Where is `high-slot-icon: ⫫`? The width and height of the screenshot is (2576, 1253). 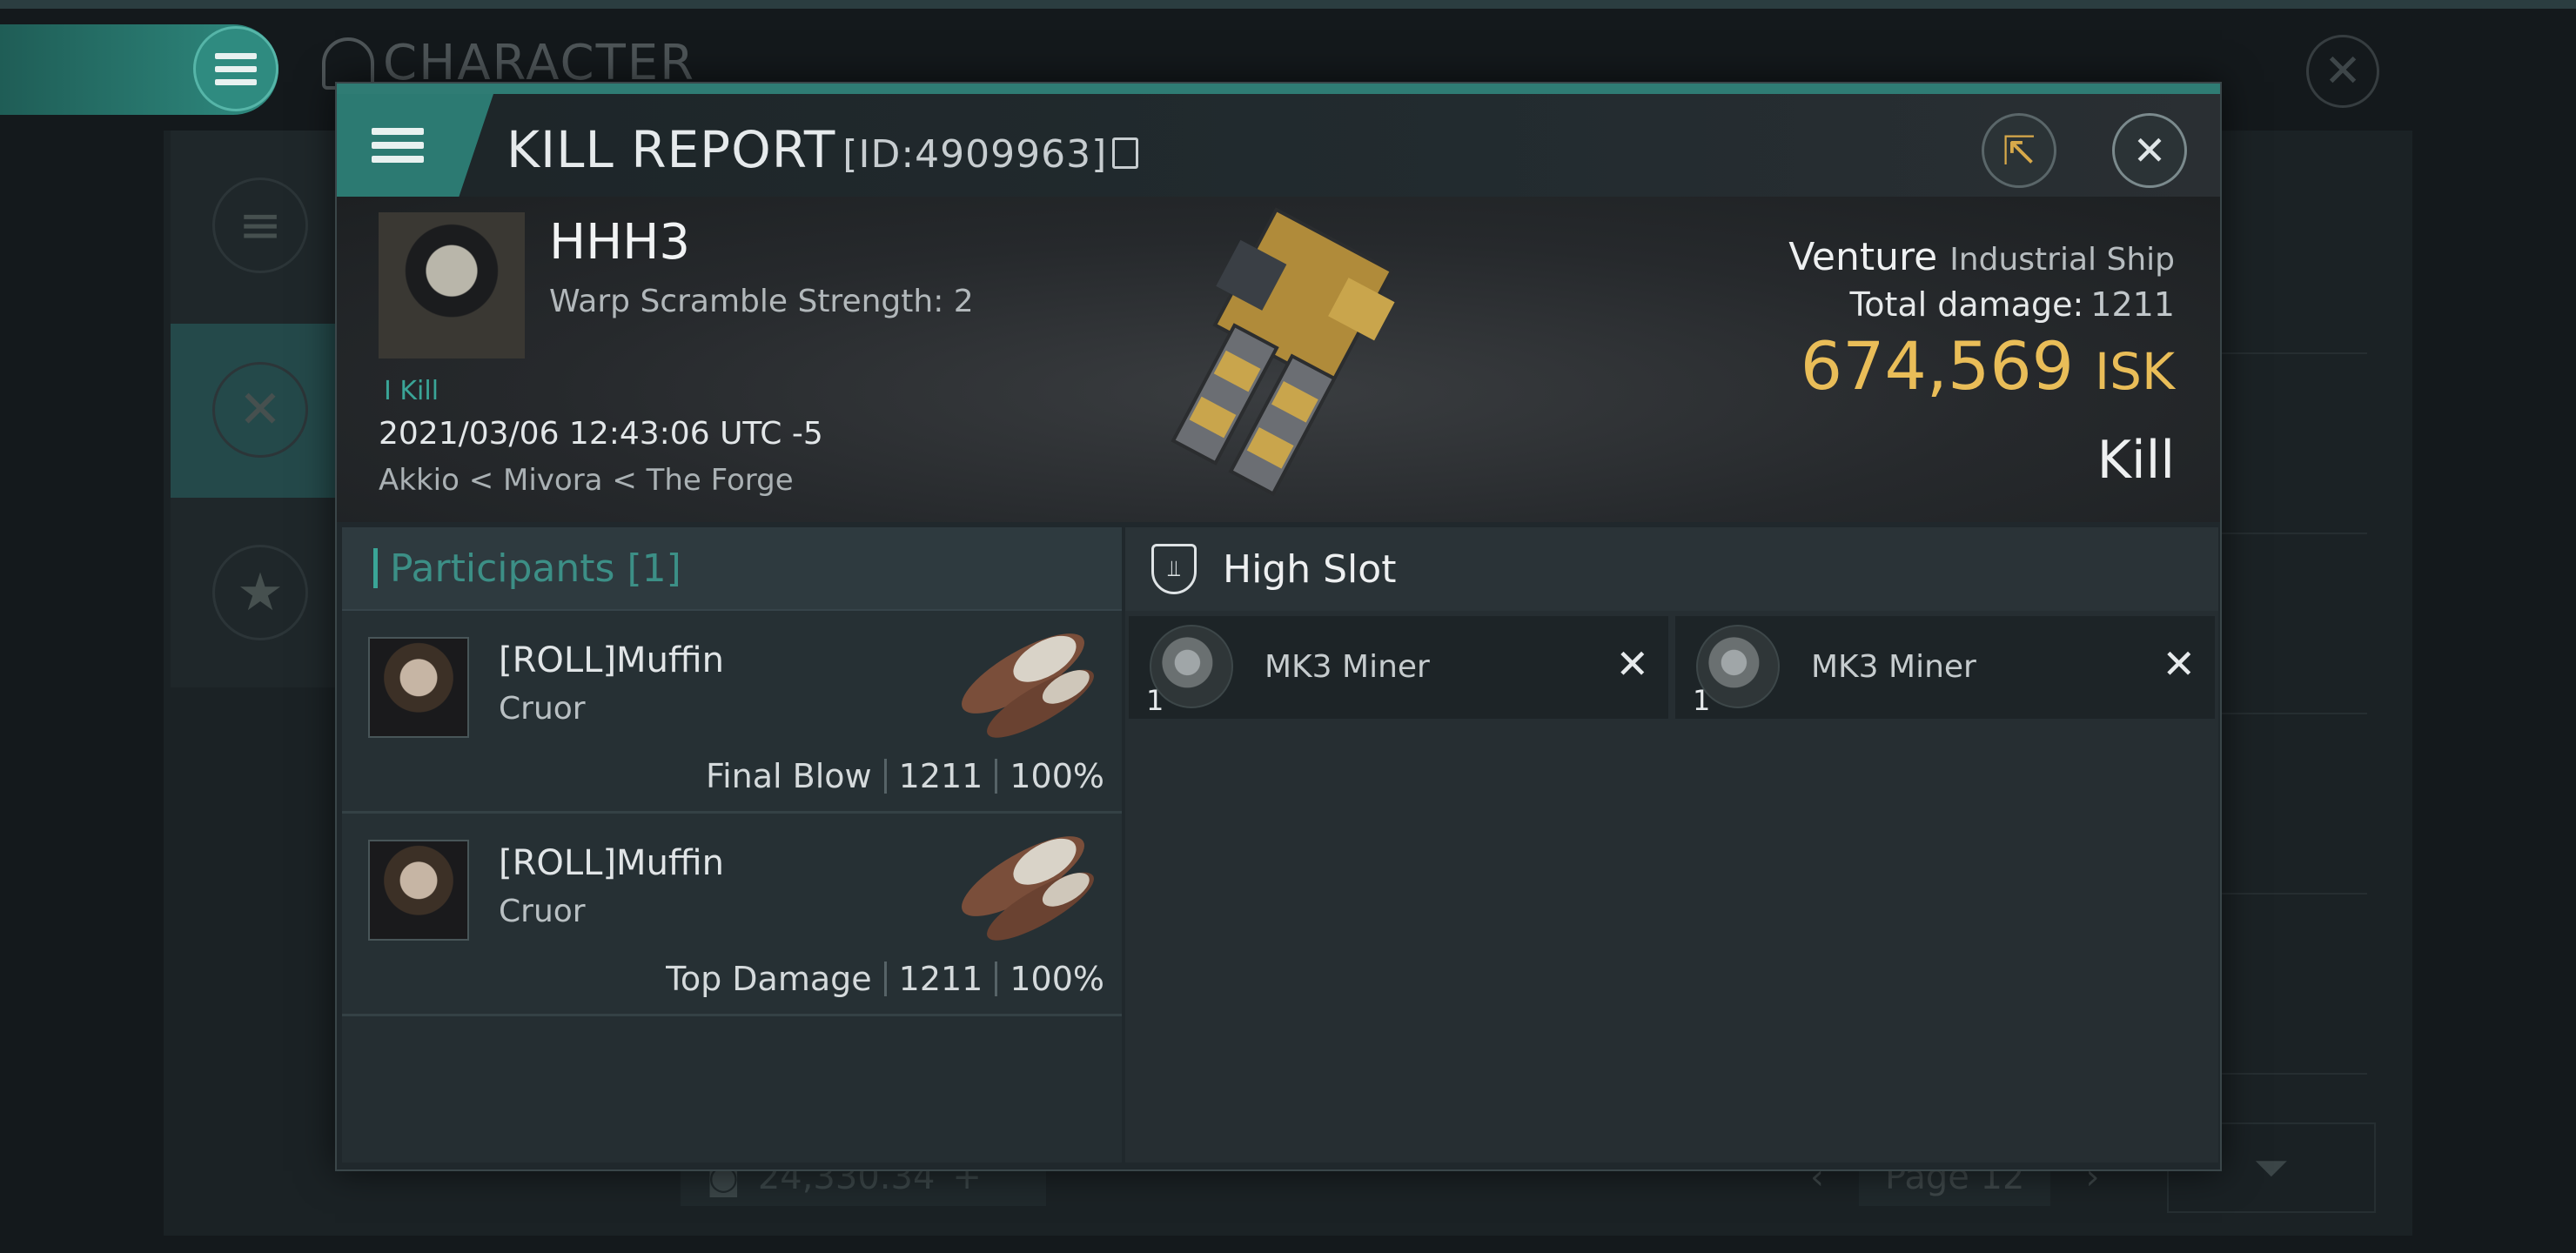 high-slot-icon: ⫫ is located at coordinates (1174, 569).